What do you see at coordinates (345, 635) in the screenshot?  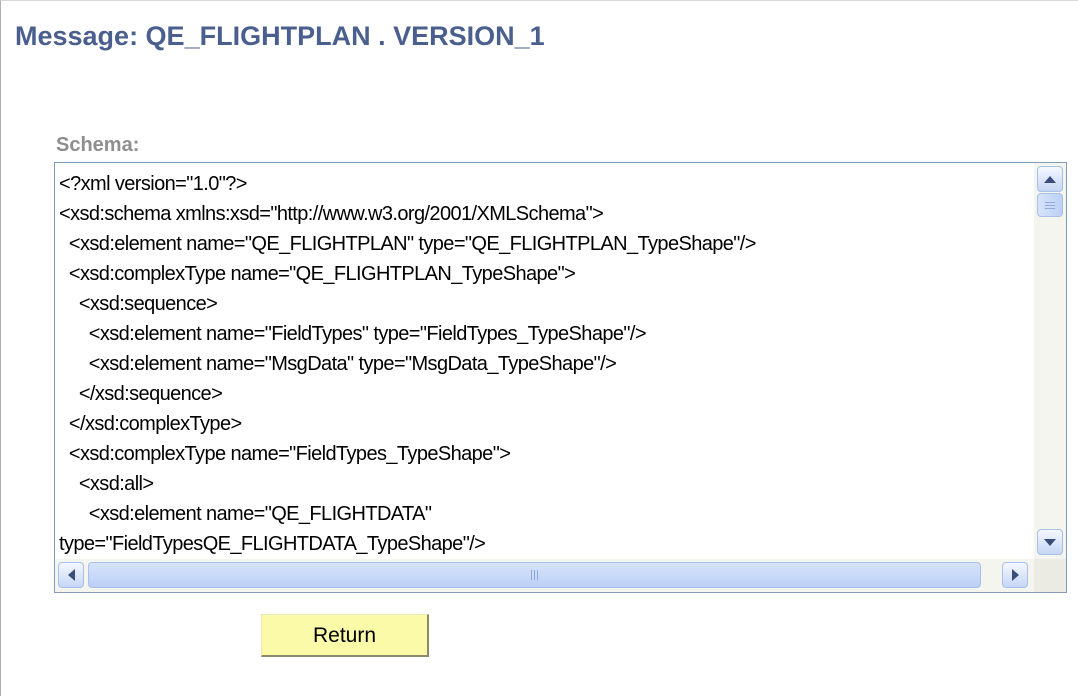 I see `return-button: Return` at bounding box center [345, 635].